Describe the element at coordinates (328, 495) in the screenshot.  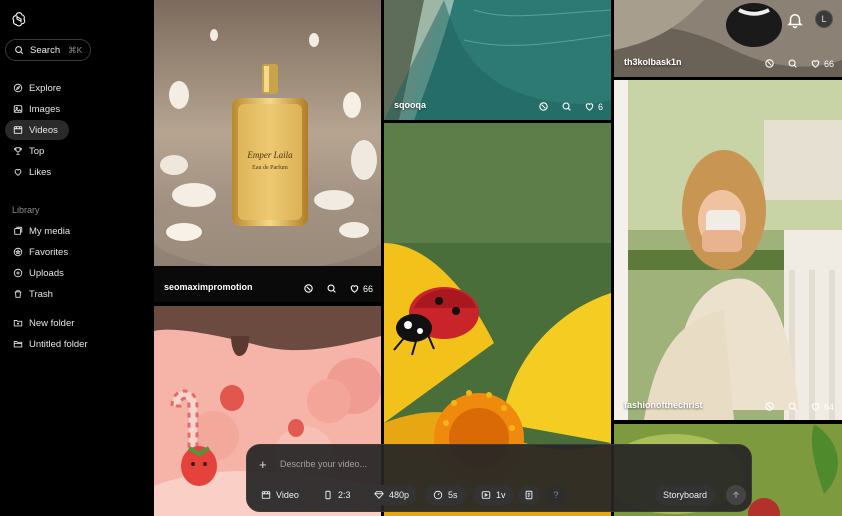
I see `portrait-icon` at that location.